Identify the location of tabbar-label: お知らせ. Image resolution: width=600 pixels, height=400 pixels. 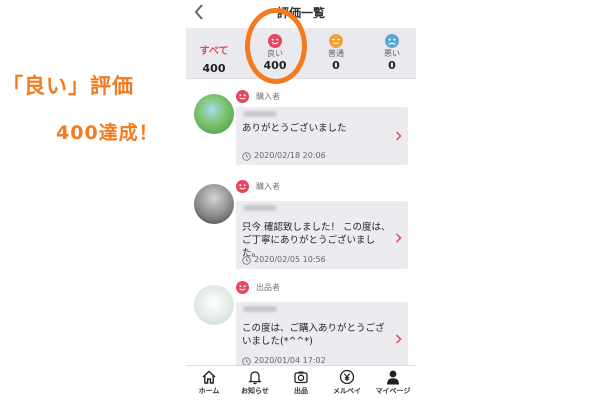
(255, 391).